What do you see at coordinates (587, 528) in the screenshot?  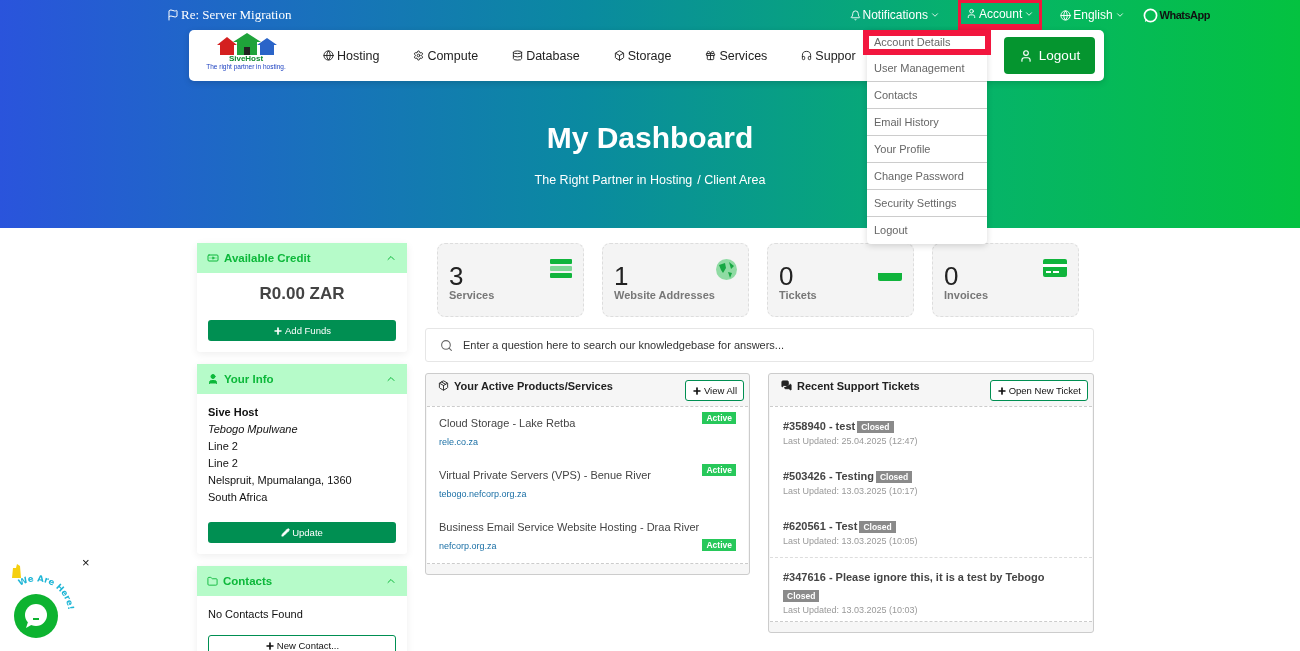 I see `product-name: Business Email Service Website Hosting - Draa River` at bounding box center [587, 528].